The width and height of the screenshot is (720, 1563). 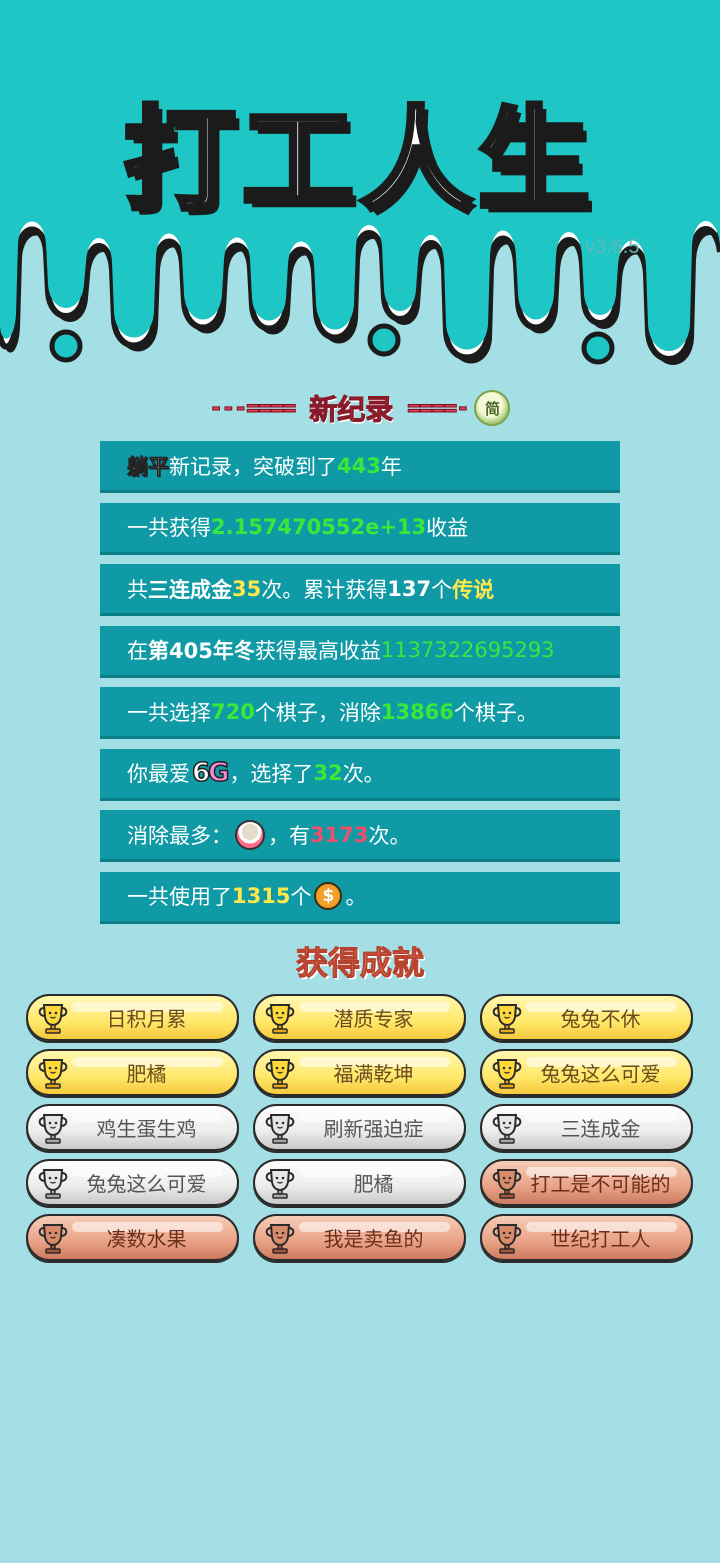 What do you see at coordinates (373, 1074) in the screenshot?
I see `achievement-label: 福满乾坤` at bounding box center [373, 1074].